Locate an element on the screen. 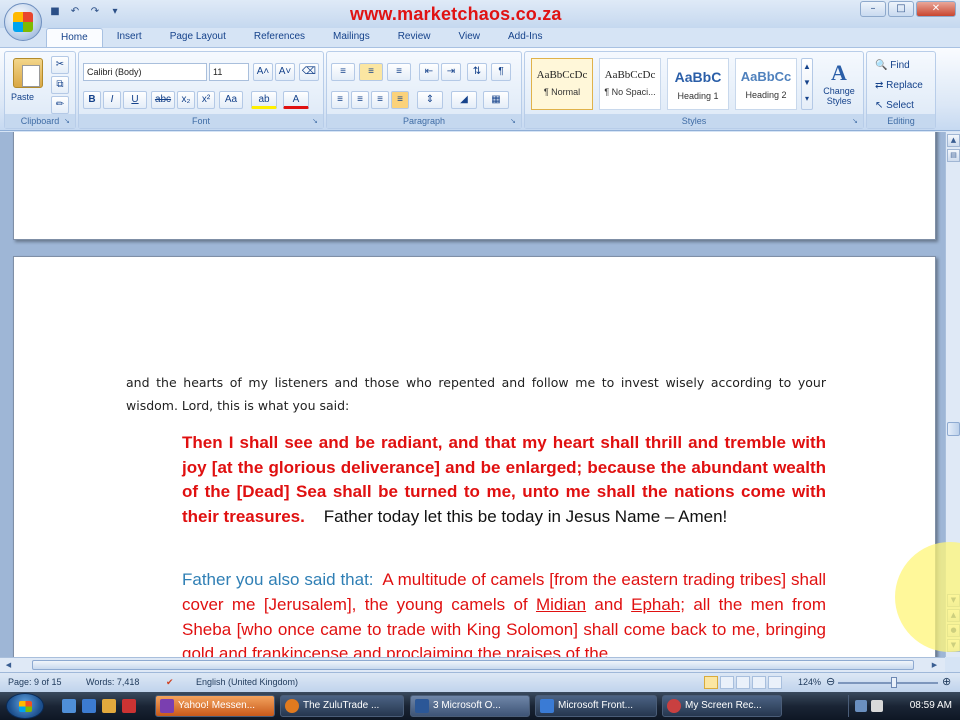 Image resolution: width=960 pixels, height=720 pixels. copy-icon: ⧉ is located at coordinates (60, 85).